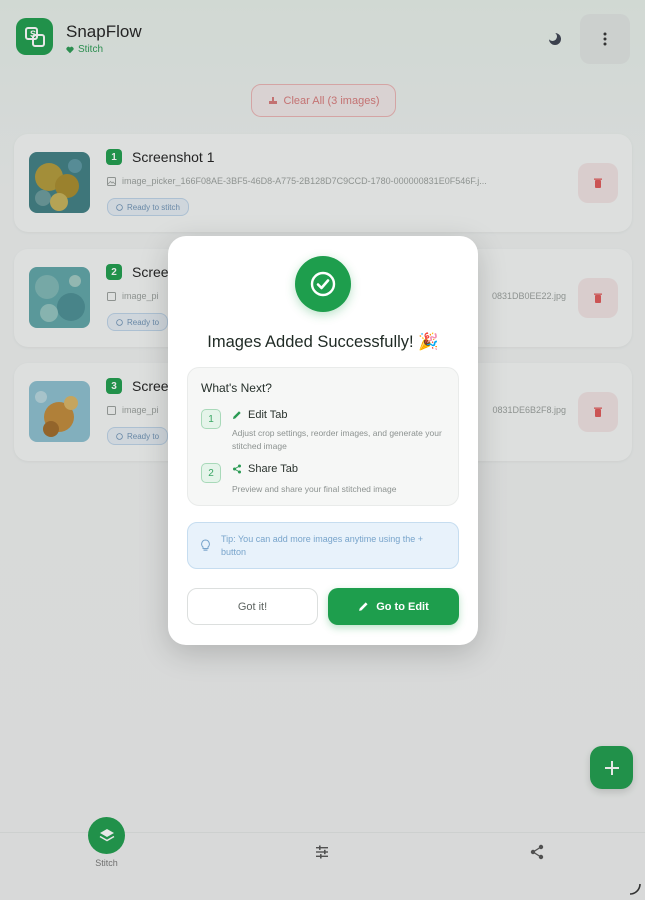 The width and height of the screenshot is (645, 900). What do you see at coordinates (211, 419) in the screenshot?
I see `step-number: 1` at bounding box center [211, 419].